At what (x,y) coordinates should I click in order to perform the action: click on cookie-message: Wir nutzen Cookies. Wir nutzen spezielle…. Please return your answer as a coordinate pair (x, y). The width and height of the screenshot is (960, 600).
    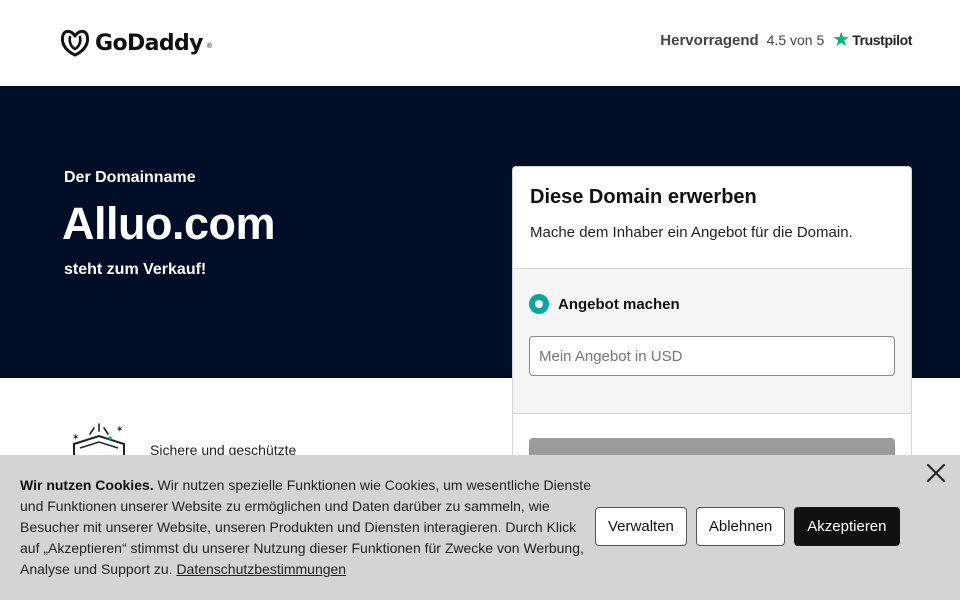
    Looking at the image, I should click on (307, 527).